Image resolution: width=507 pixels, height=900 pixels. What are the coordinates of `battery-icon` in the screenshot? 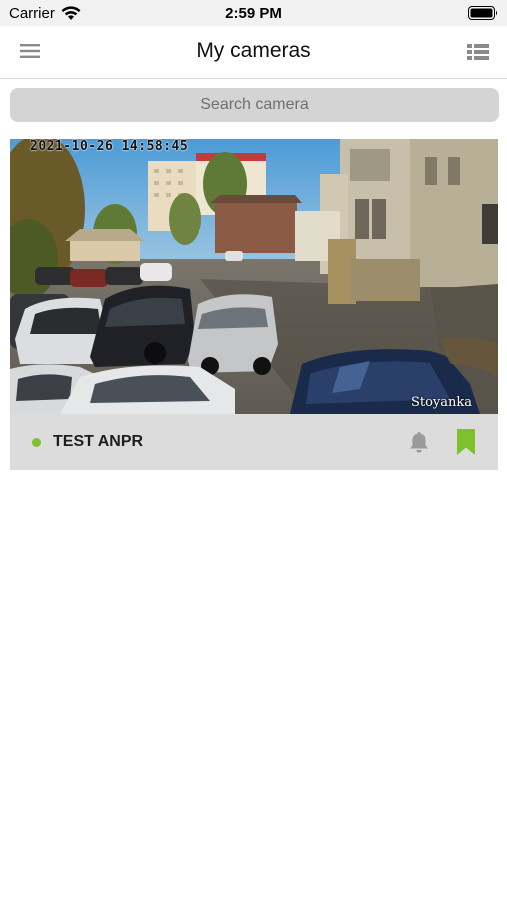 It's located at (482, 13).